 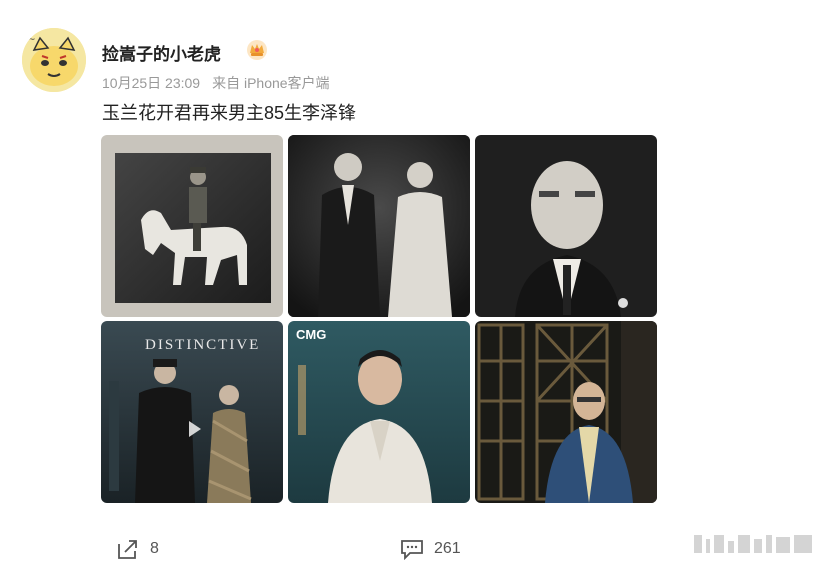 What do you see at coordinates (566, 226) in the screenshot?
I see `portrait-photo` at bounding box center [566, 226].